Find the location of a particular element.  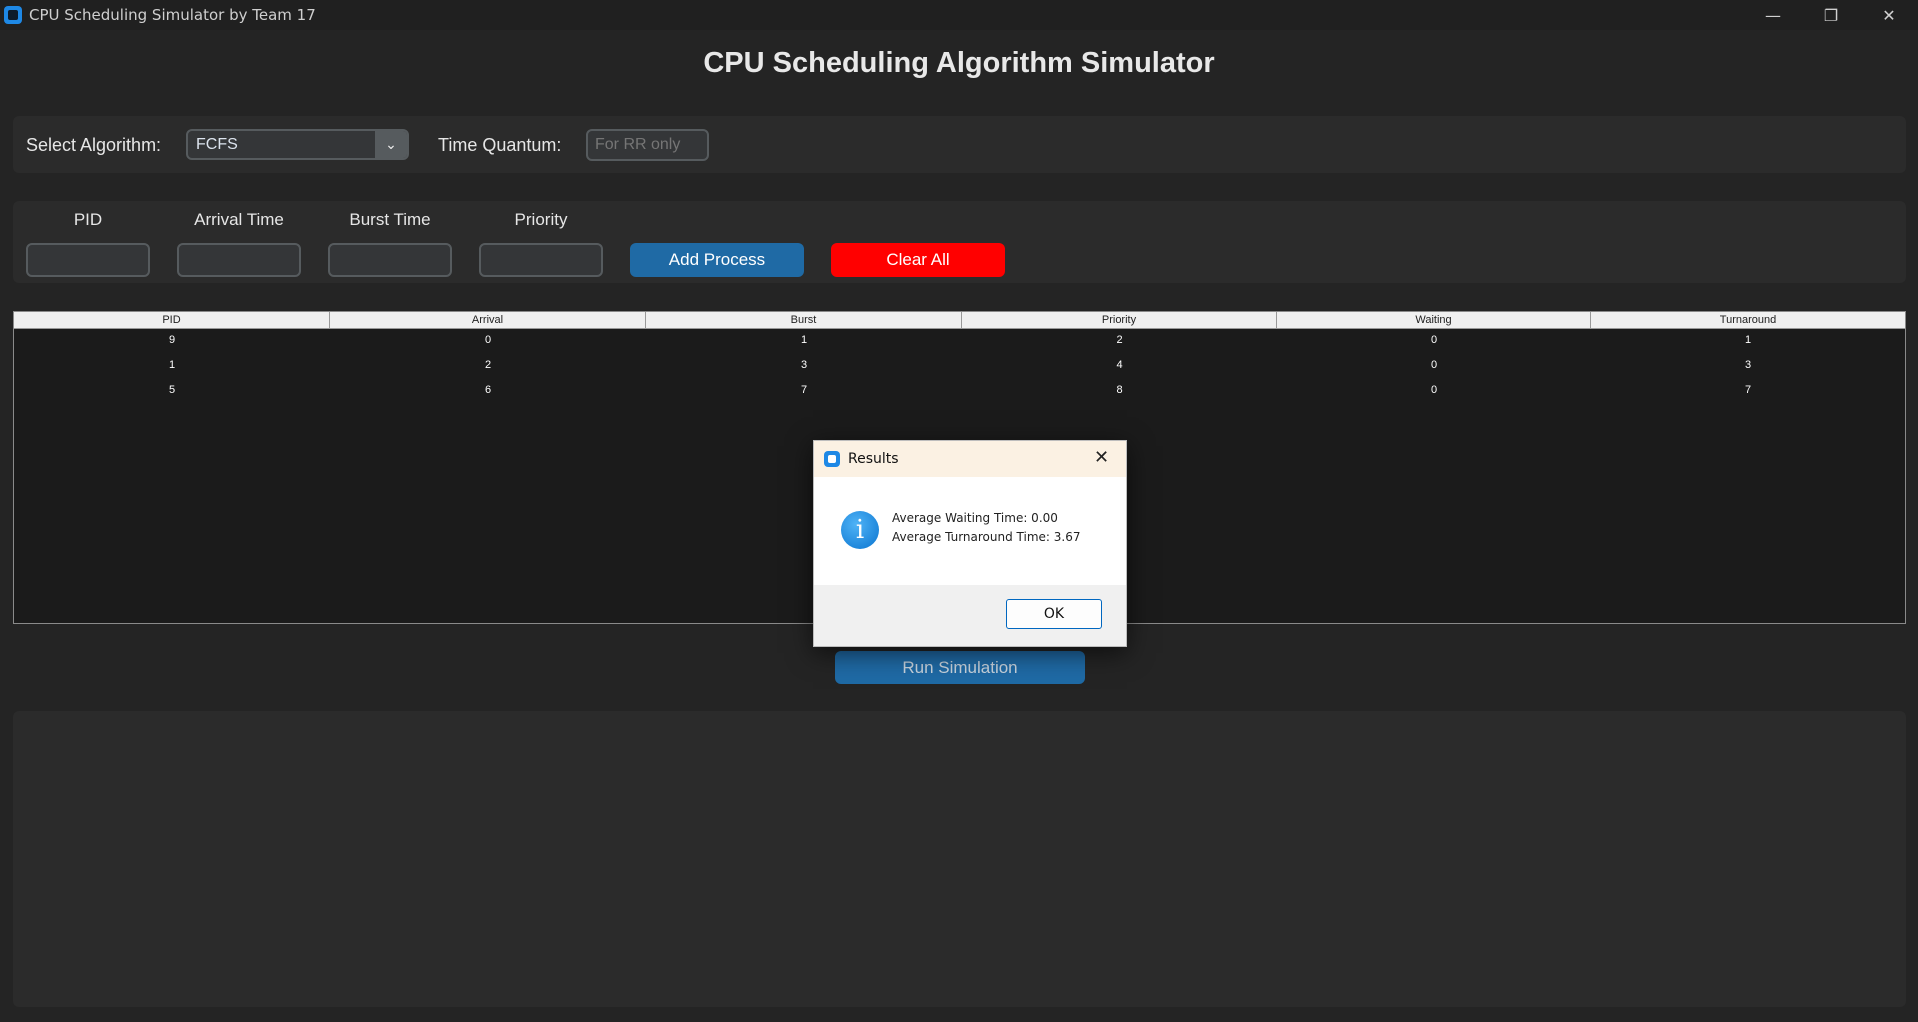

cell-burst: 1 is located at coordinates (804, 340).